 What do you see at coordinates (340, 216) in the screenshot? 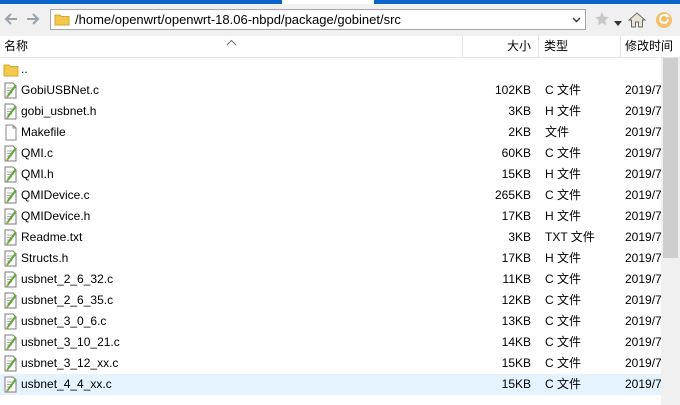
I see `file-row: QMIDevice.h 17KB H 文件 2019/7/4` at bounding box center [340, 216].